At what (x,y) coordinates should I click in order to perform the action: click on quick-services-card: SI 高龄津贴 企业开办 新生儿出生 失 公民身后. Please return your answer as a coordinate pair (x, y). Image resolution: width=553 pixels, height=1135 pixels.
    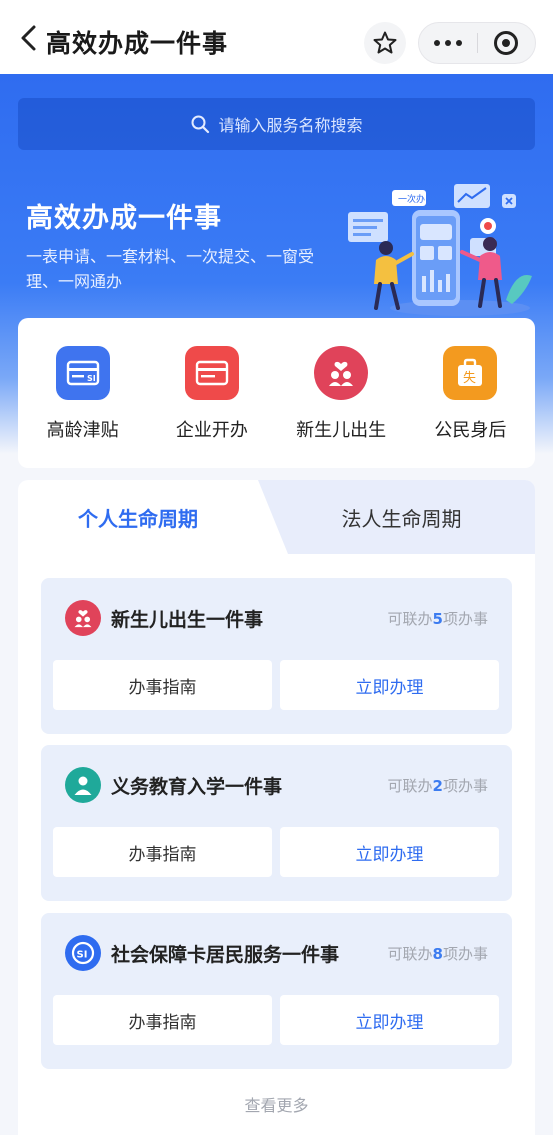
    Looking at the image, I should click on (276, 393).